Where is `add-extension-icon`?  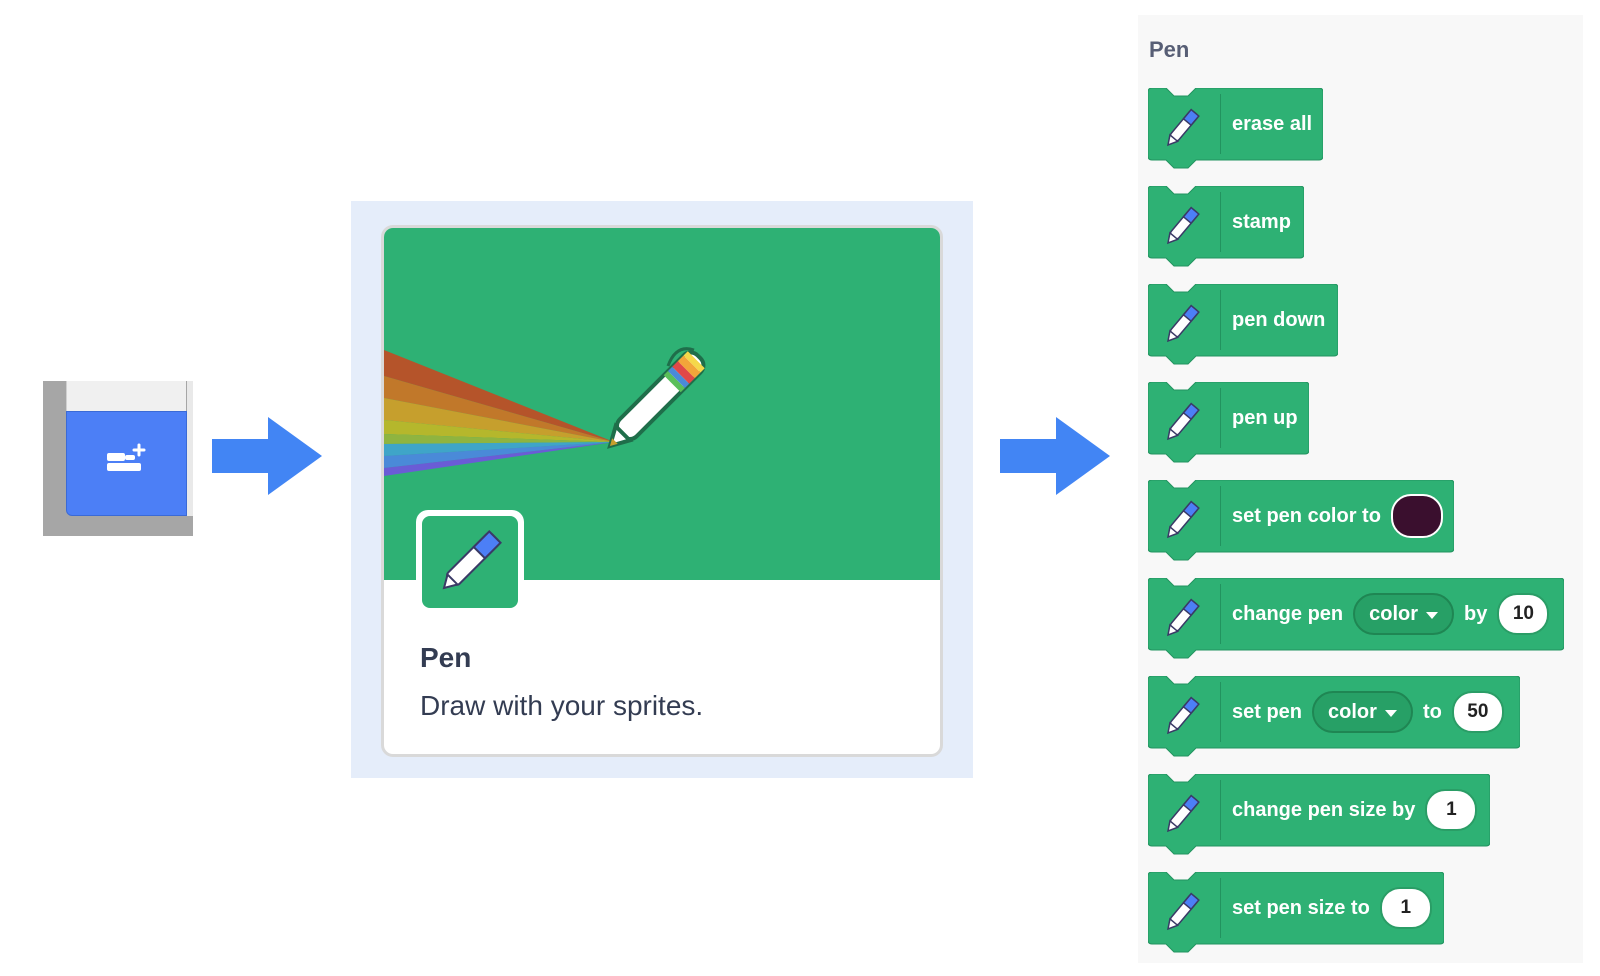
add-extension-icon is located at coordinates (126, 457).